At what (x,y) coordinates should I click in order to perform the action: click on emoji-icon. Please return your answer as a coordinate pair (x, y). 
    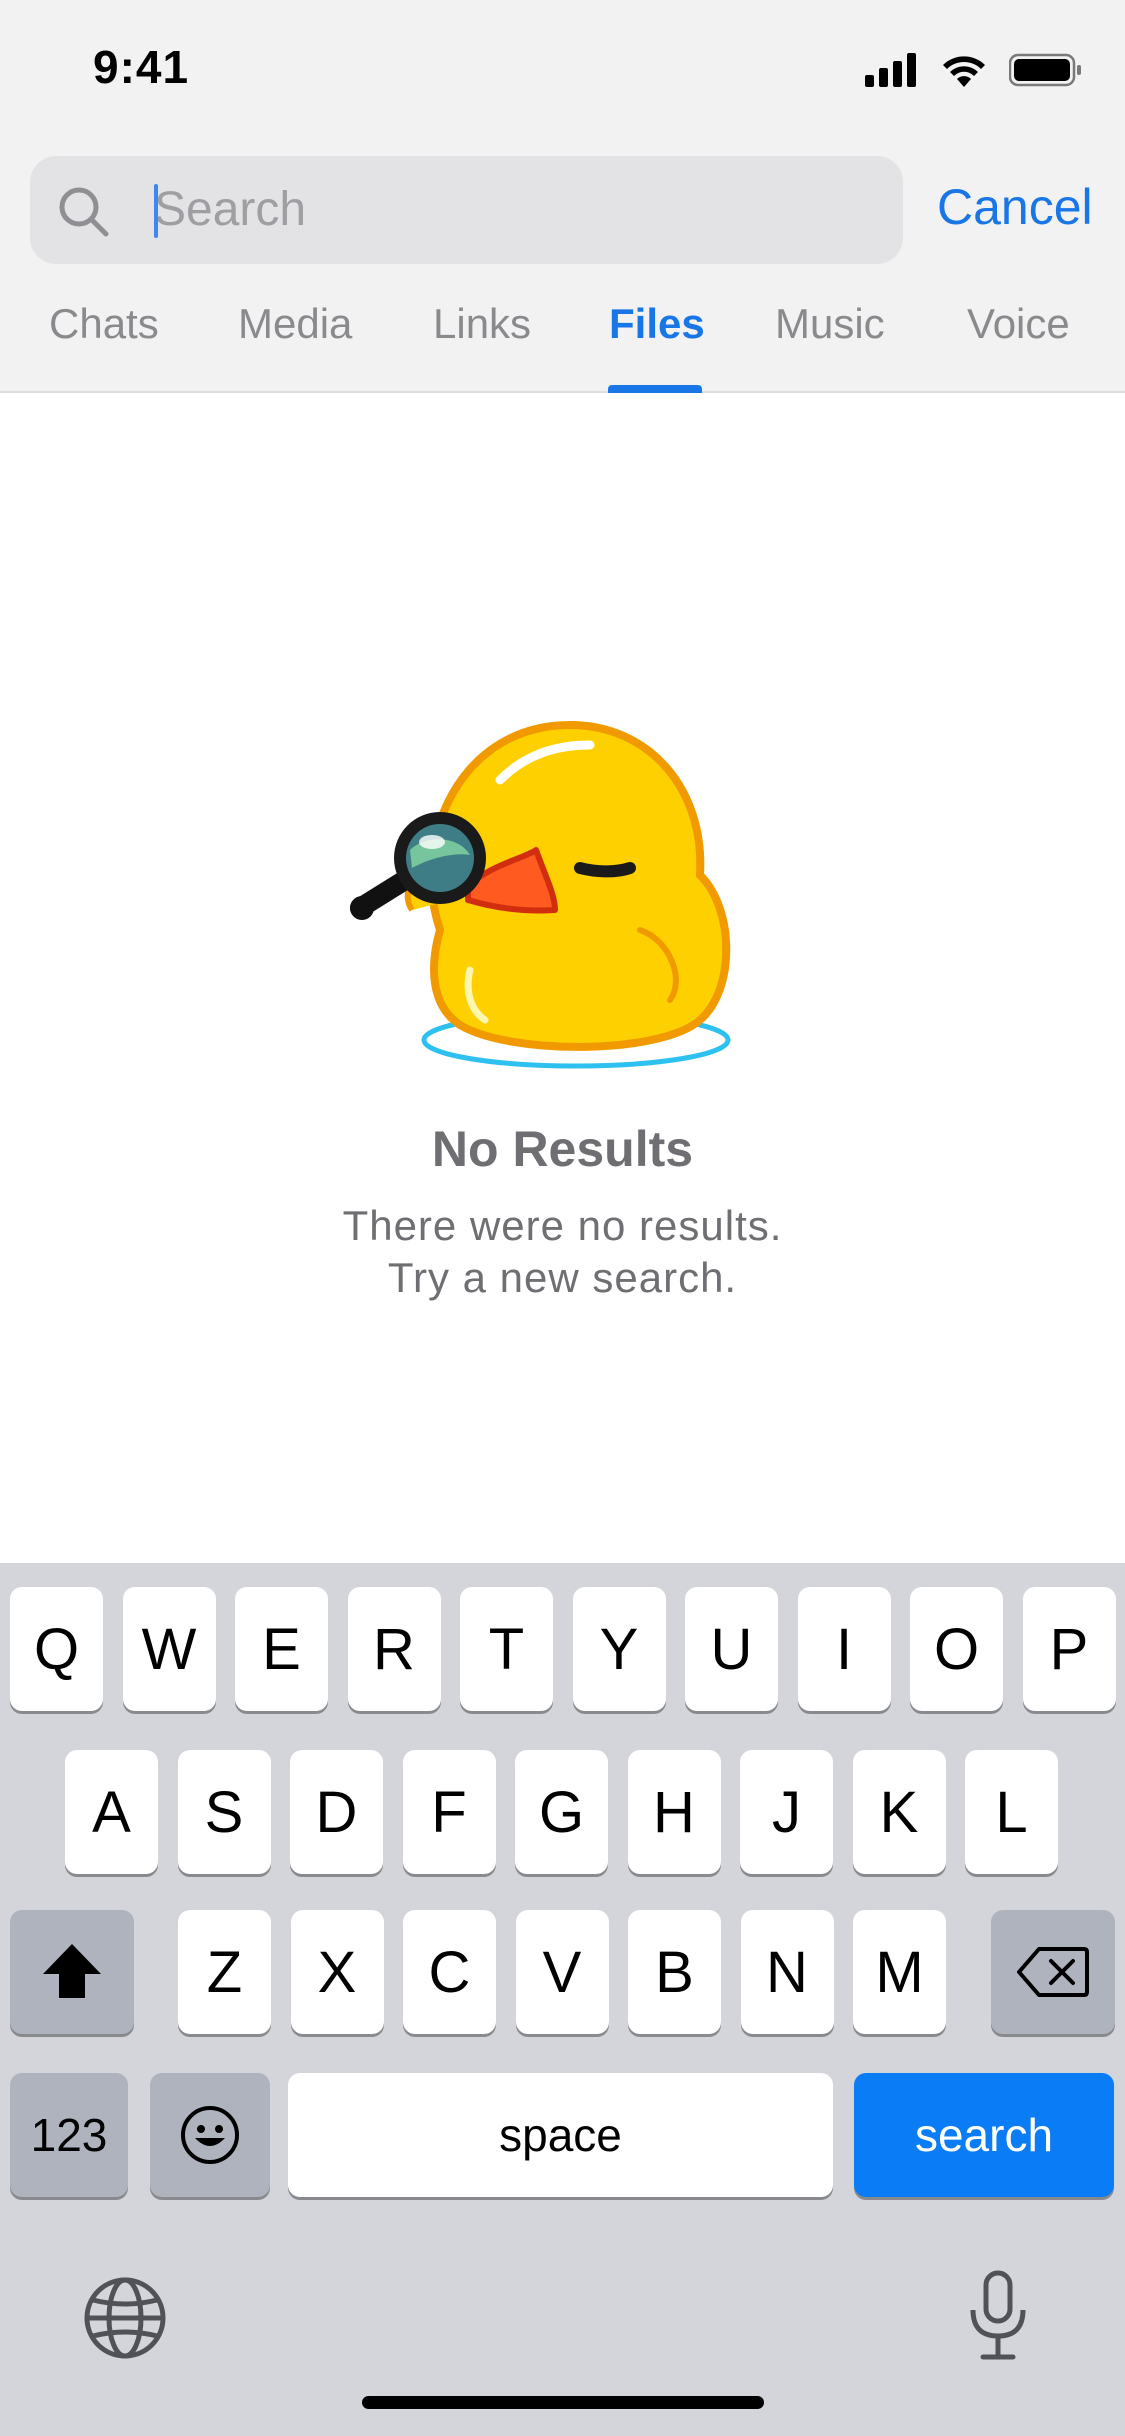
    Looking at the image, I should click on (210, 2135).